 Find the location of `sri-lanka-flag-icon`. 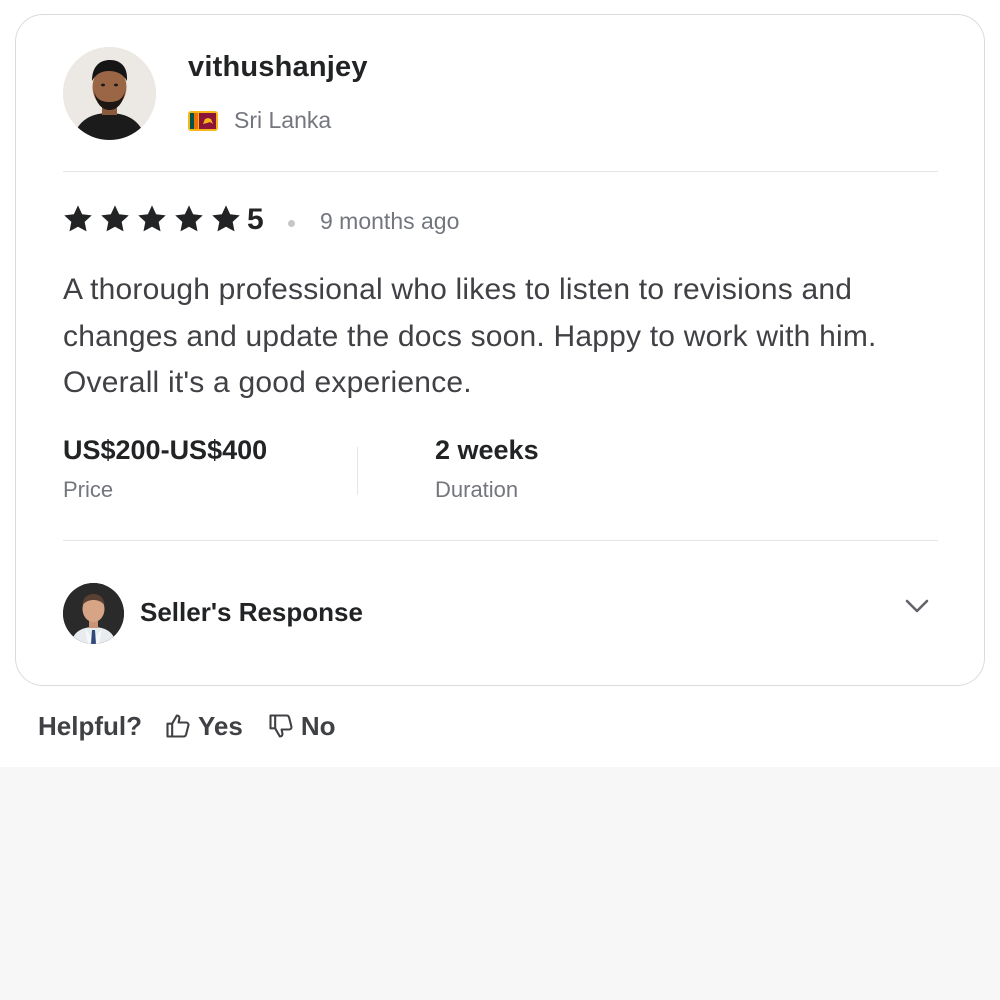

sri-lanka-flag-icon is located at coordinates (203, 121).